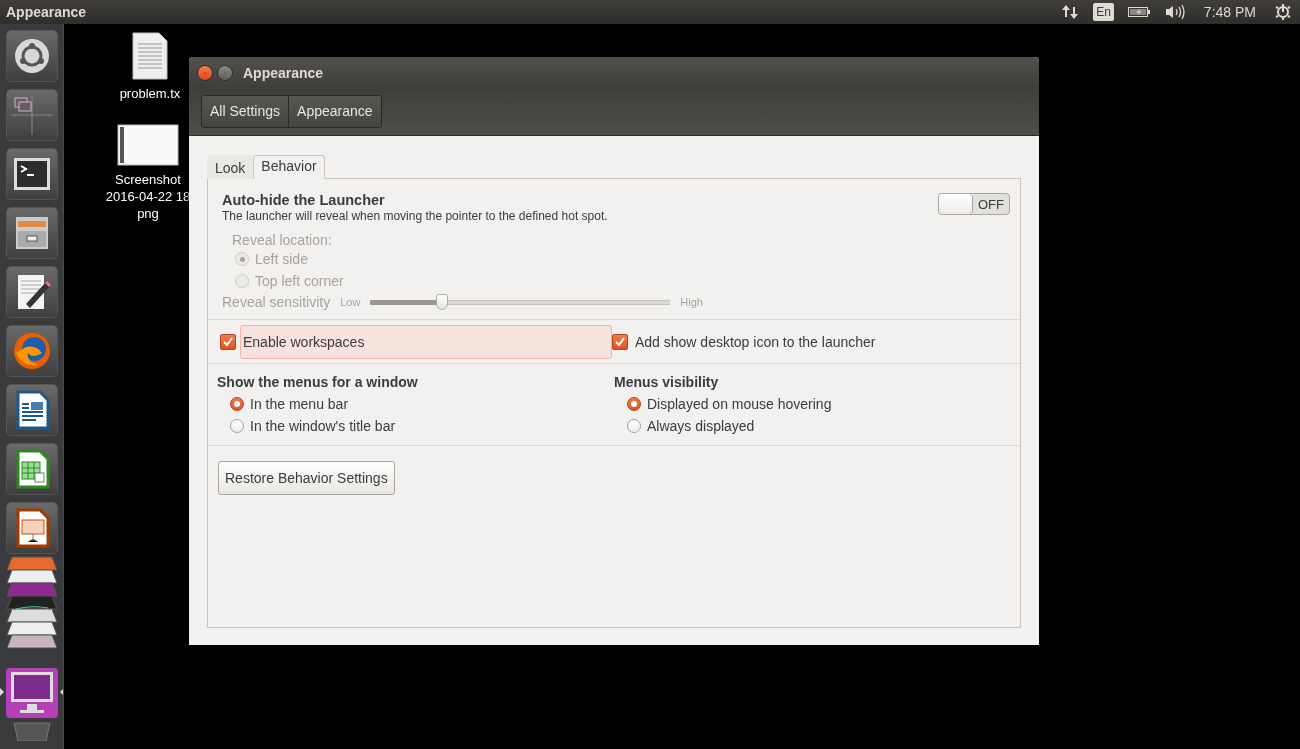 This screenshot has width=1300, height=749. Describe the element at coordinates (299, 404) in the screenshot. I see `radio-label: In the menu bar` at that location.